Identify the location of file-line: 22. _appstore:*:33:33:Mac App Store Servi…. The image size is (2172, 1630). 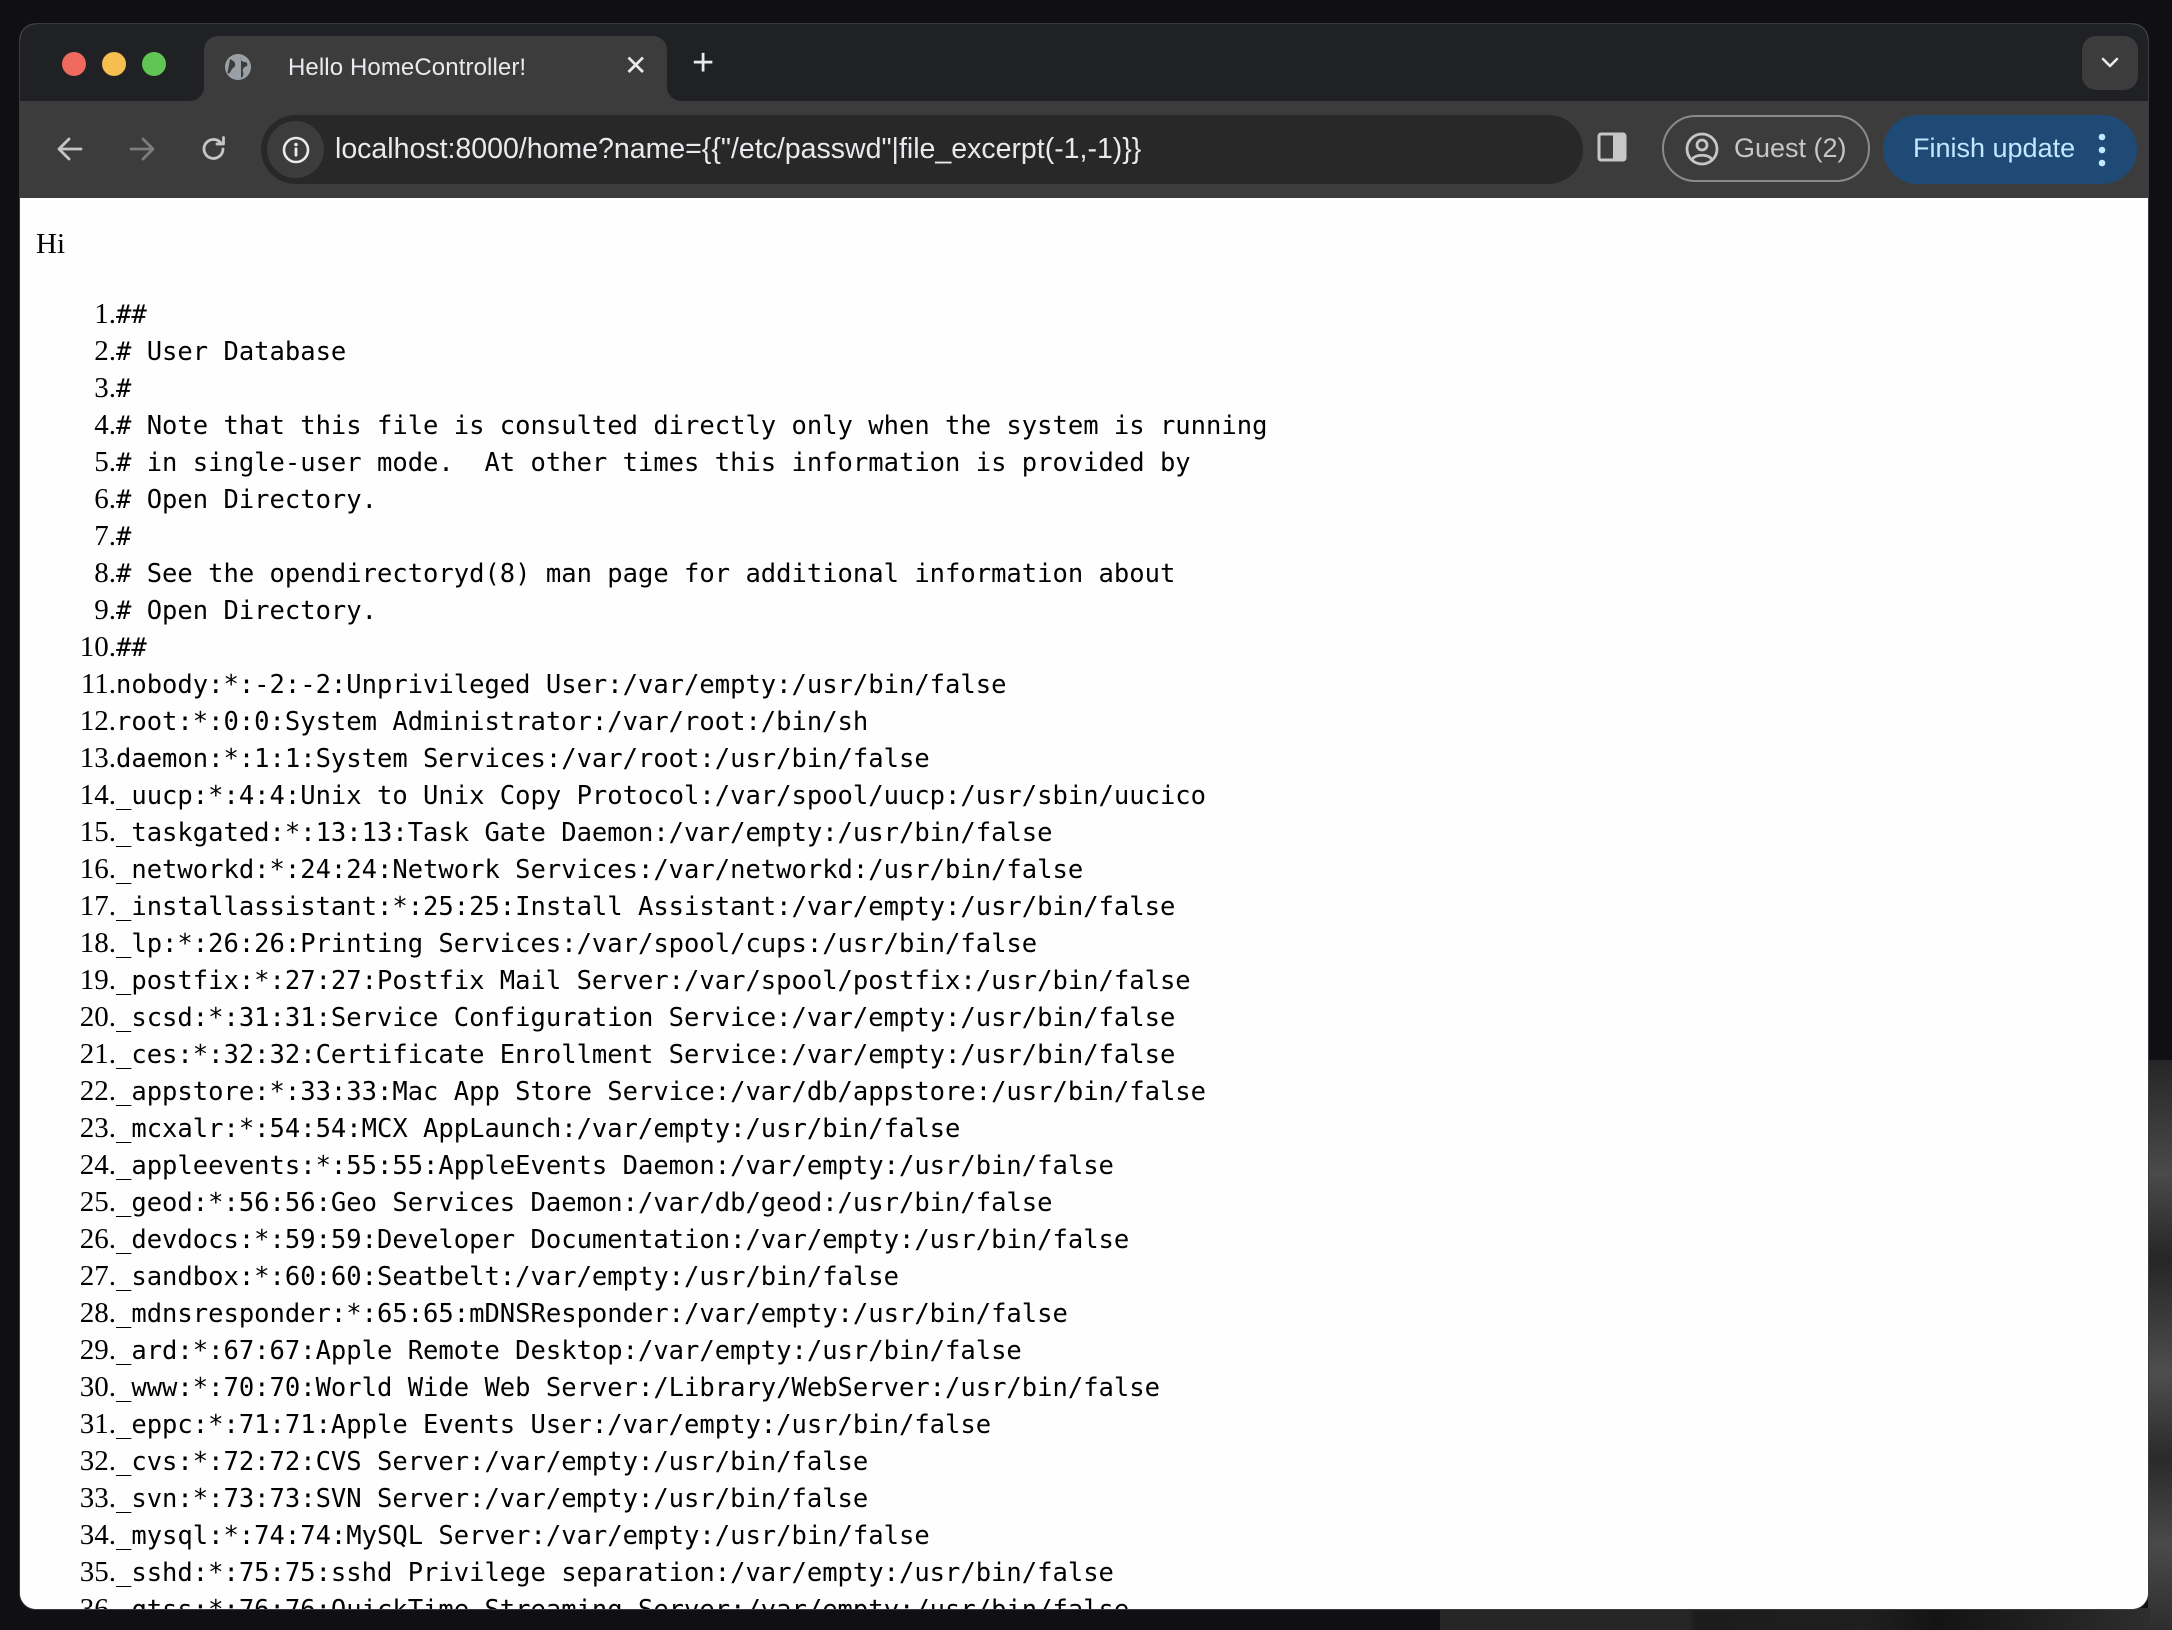
(673, 1091).